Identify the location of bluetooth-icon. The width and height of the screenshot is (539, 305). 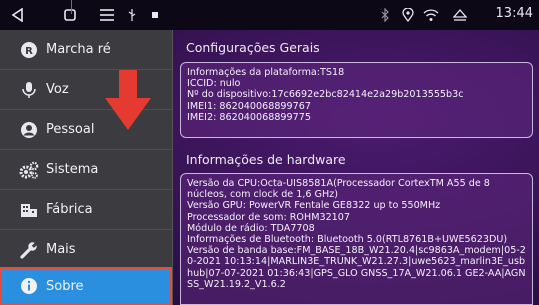
(385, 15).